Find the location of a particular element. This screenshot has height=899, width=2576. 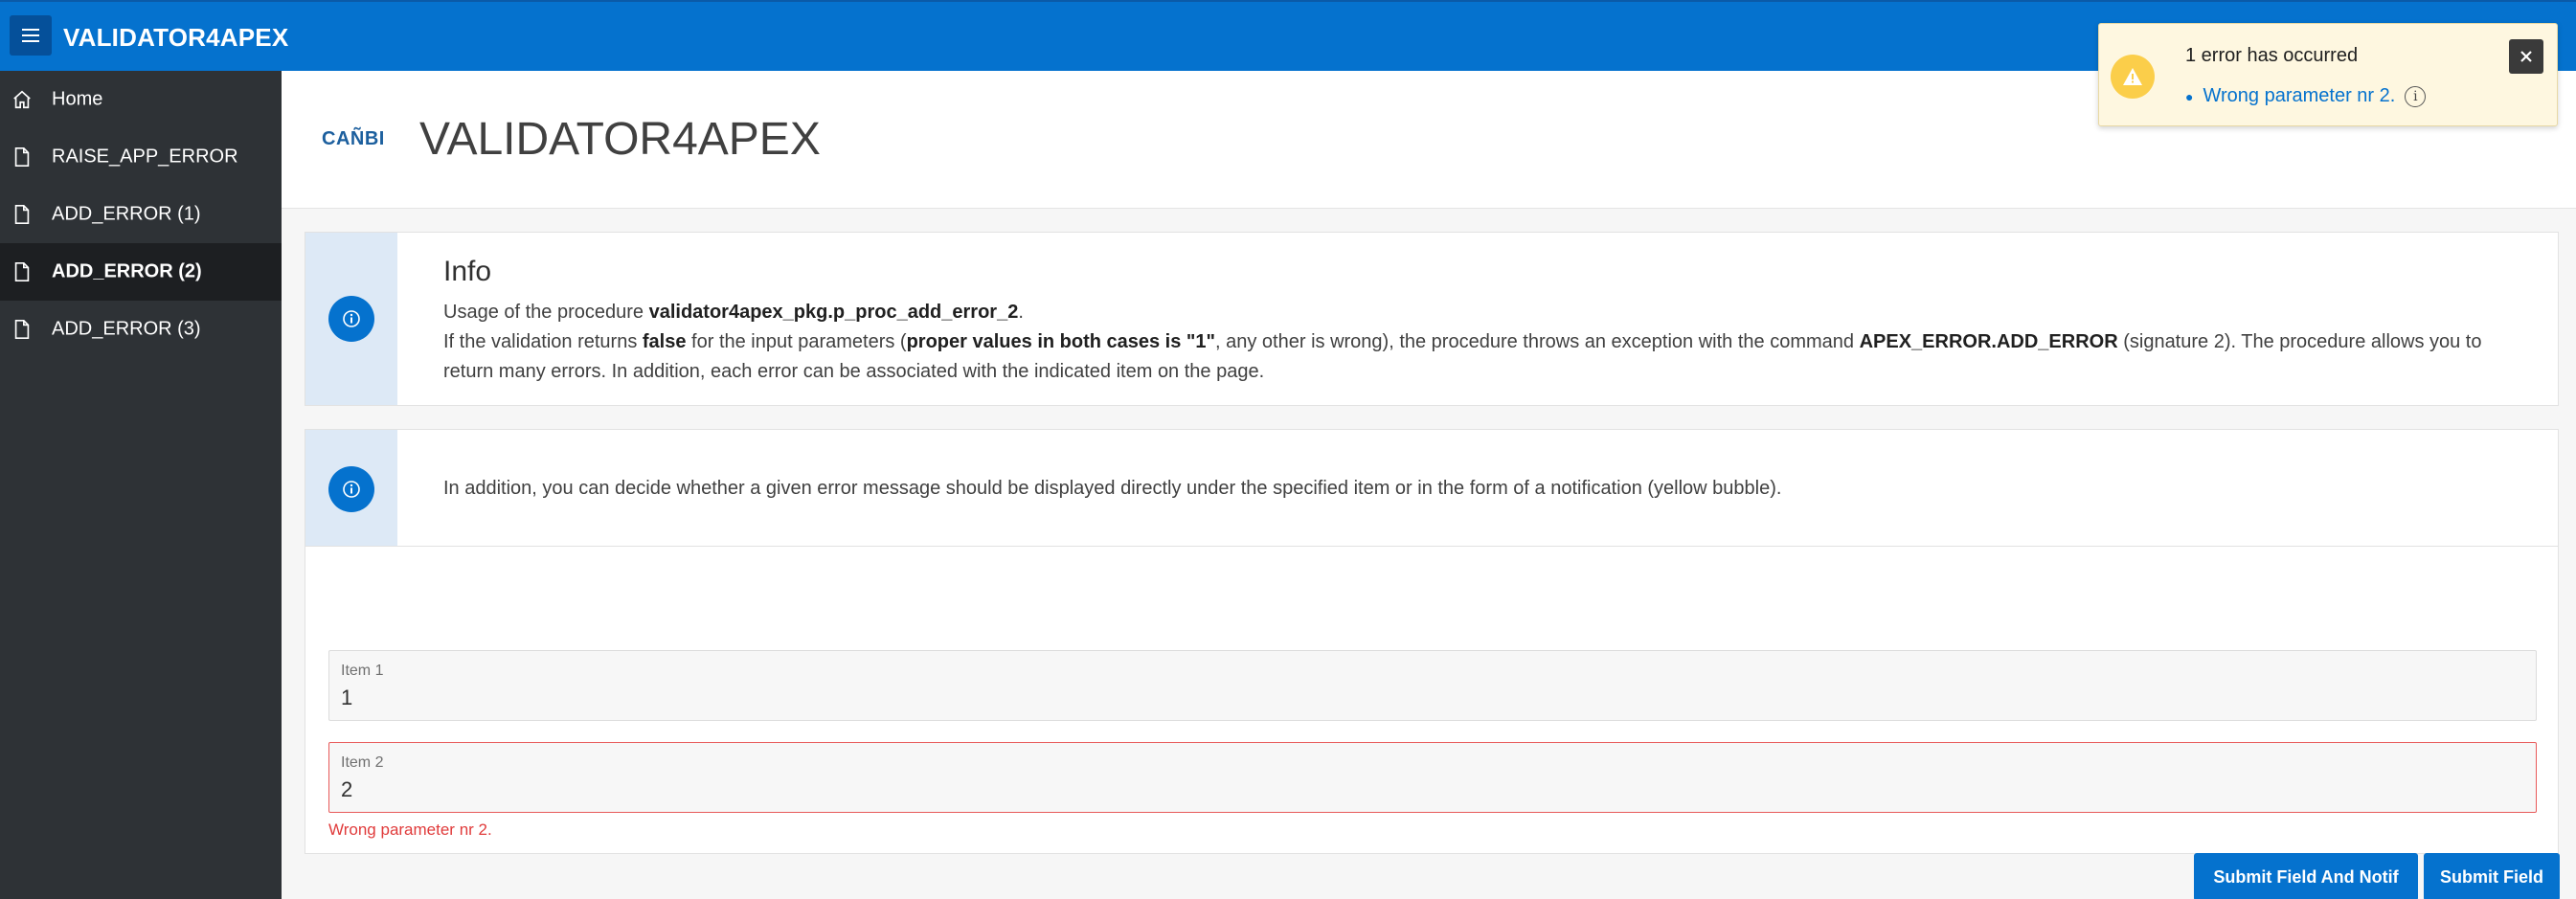

alert-text: If the validation returns is located at coordinates (543, 341).